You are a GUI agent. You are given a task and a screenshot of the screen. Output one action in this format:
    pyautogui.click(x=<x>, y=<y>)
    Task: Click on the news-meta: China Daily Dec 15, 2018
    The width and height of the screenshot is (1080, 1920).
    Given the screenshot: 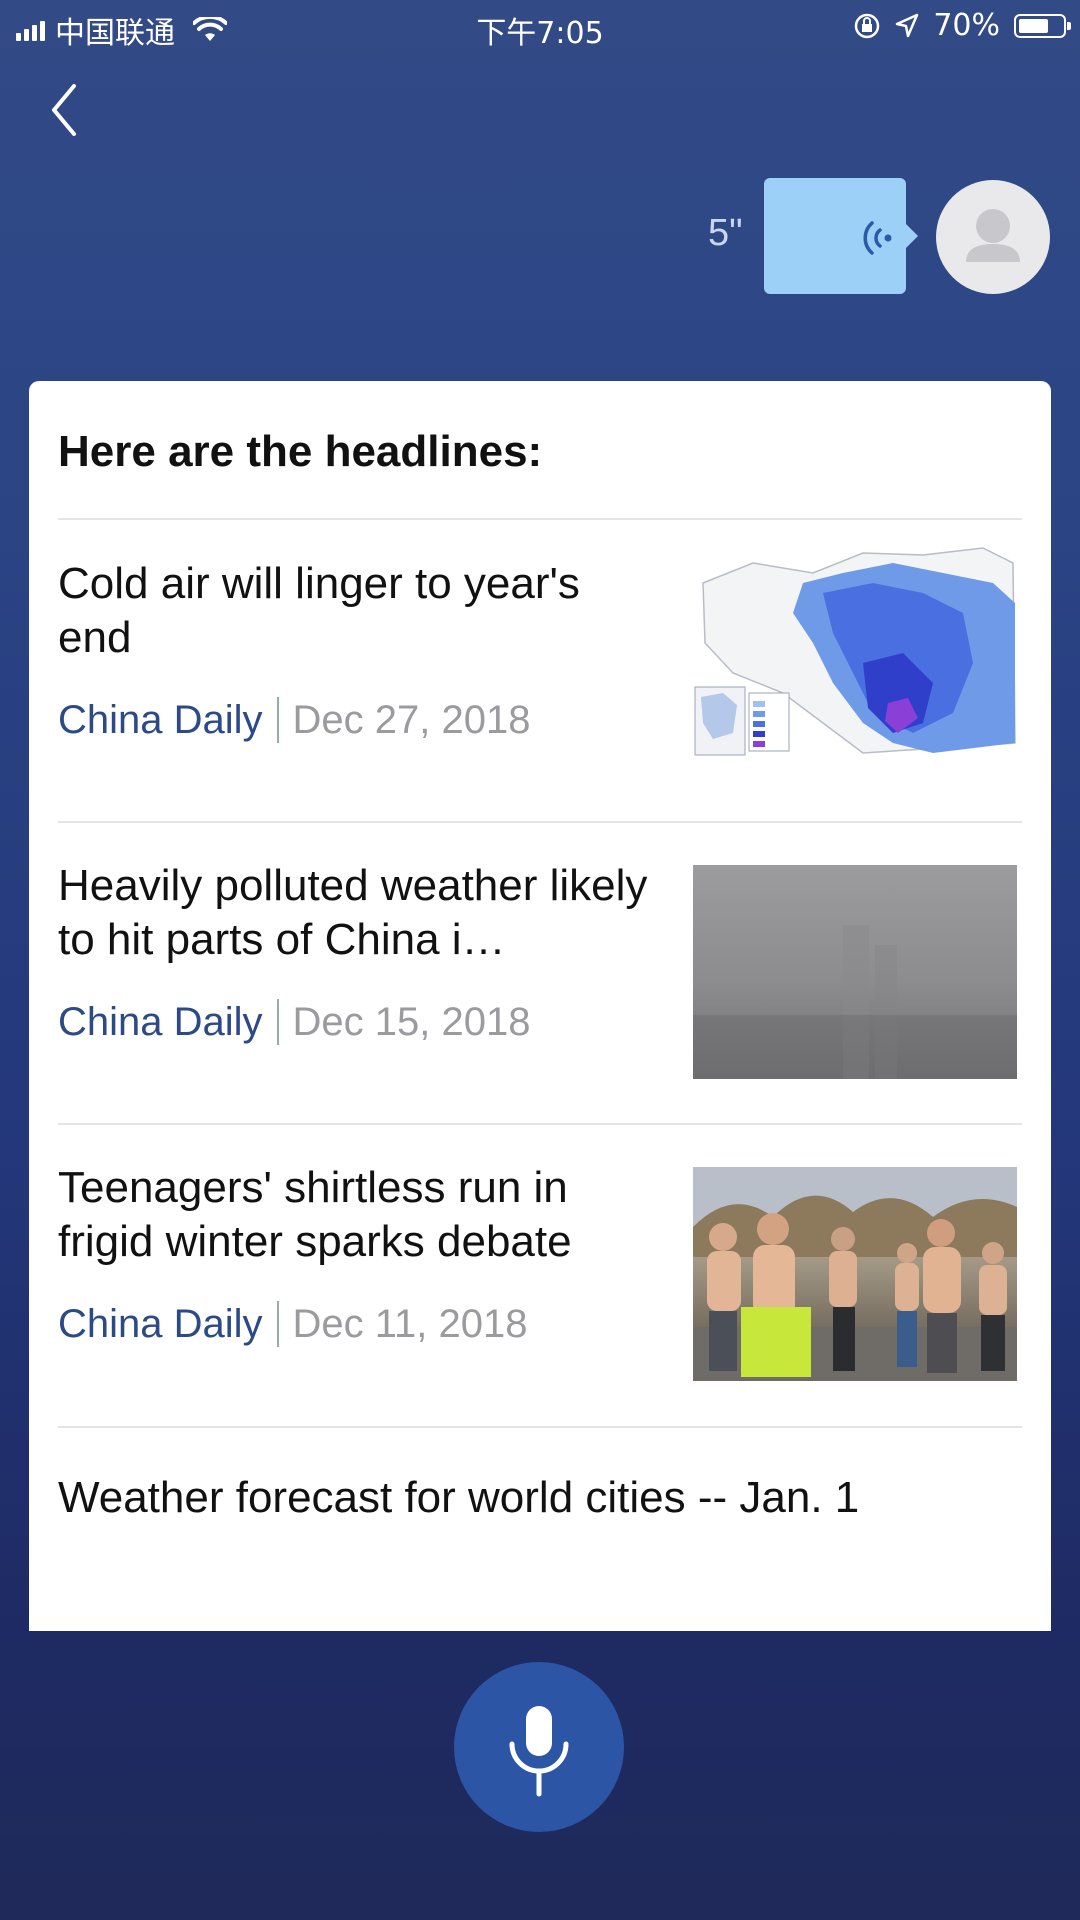 What is the action you would take?
    pyautogui.click(x=294, y=1022)
    